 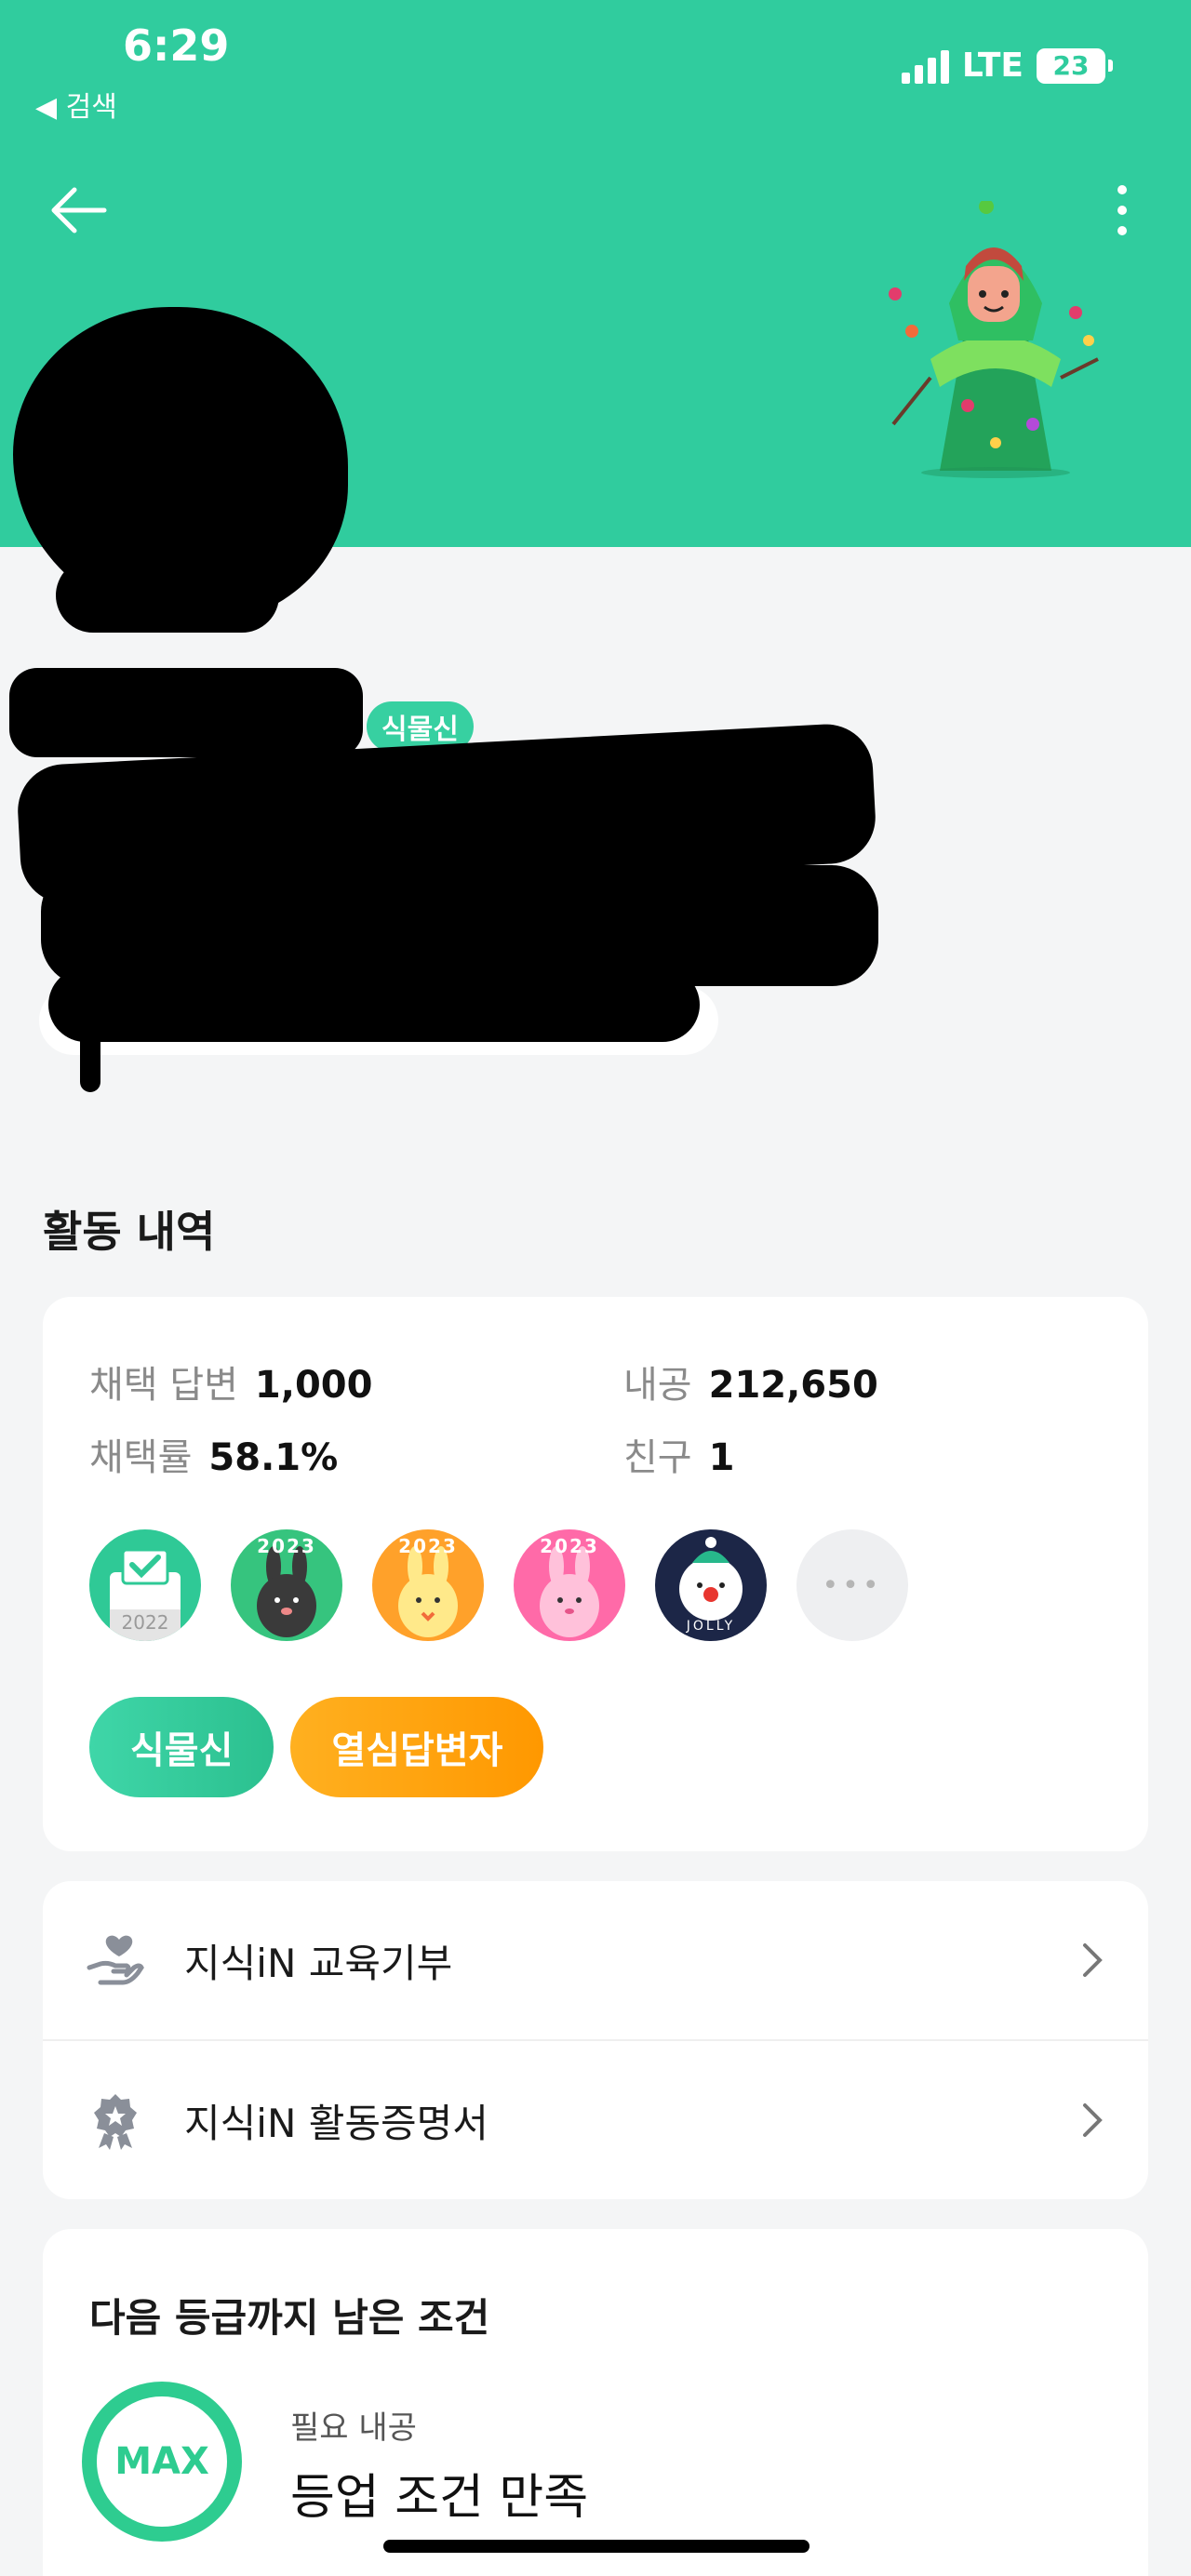 What do you see at coordinates (750, 1385) in the screenshot?
I see `stat-naegong: 내공 212,650` at bounding box center [750, 1385].